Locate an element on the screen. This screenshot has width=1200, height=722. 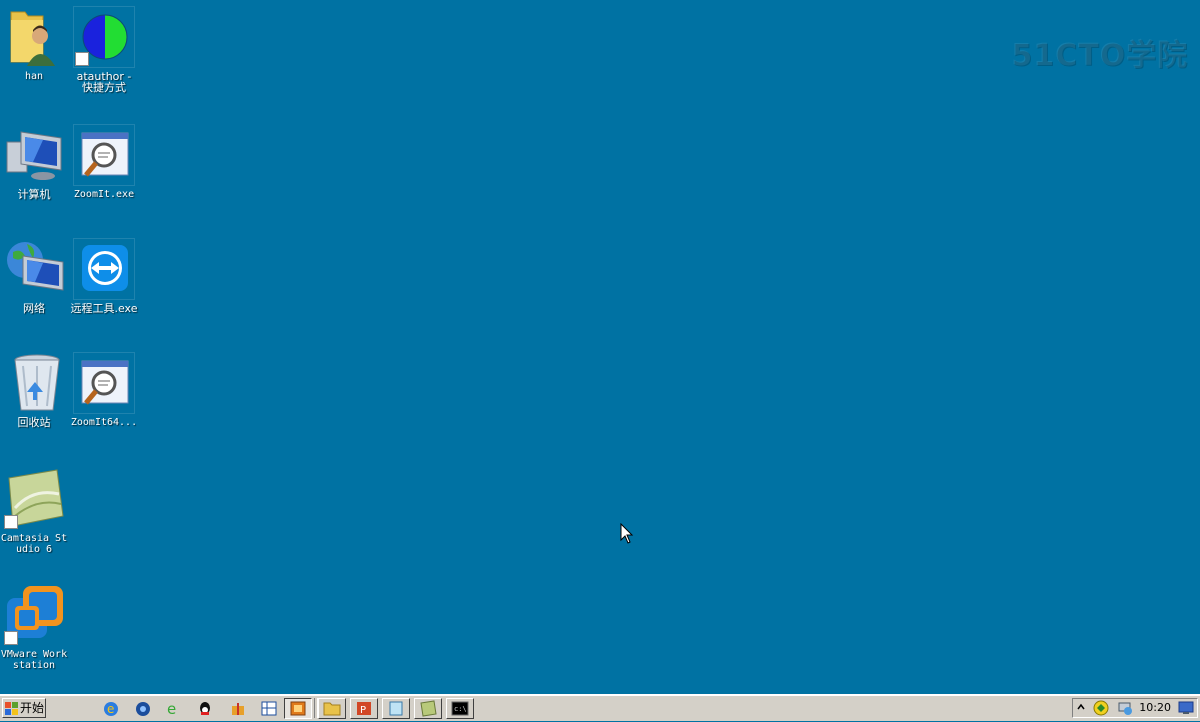
windows-flag-icon is located at coordinates (11, 708).